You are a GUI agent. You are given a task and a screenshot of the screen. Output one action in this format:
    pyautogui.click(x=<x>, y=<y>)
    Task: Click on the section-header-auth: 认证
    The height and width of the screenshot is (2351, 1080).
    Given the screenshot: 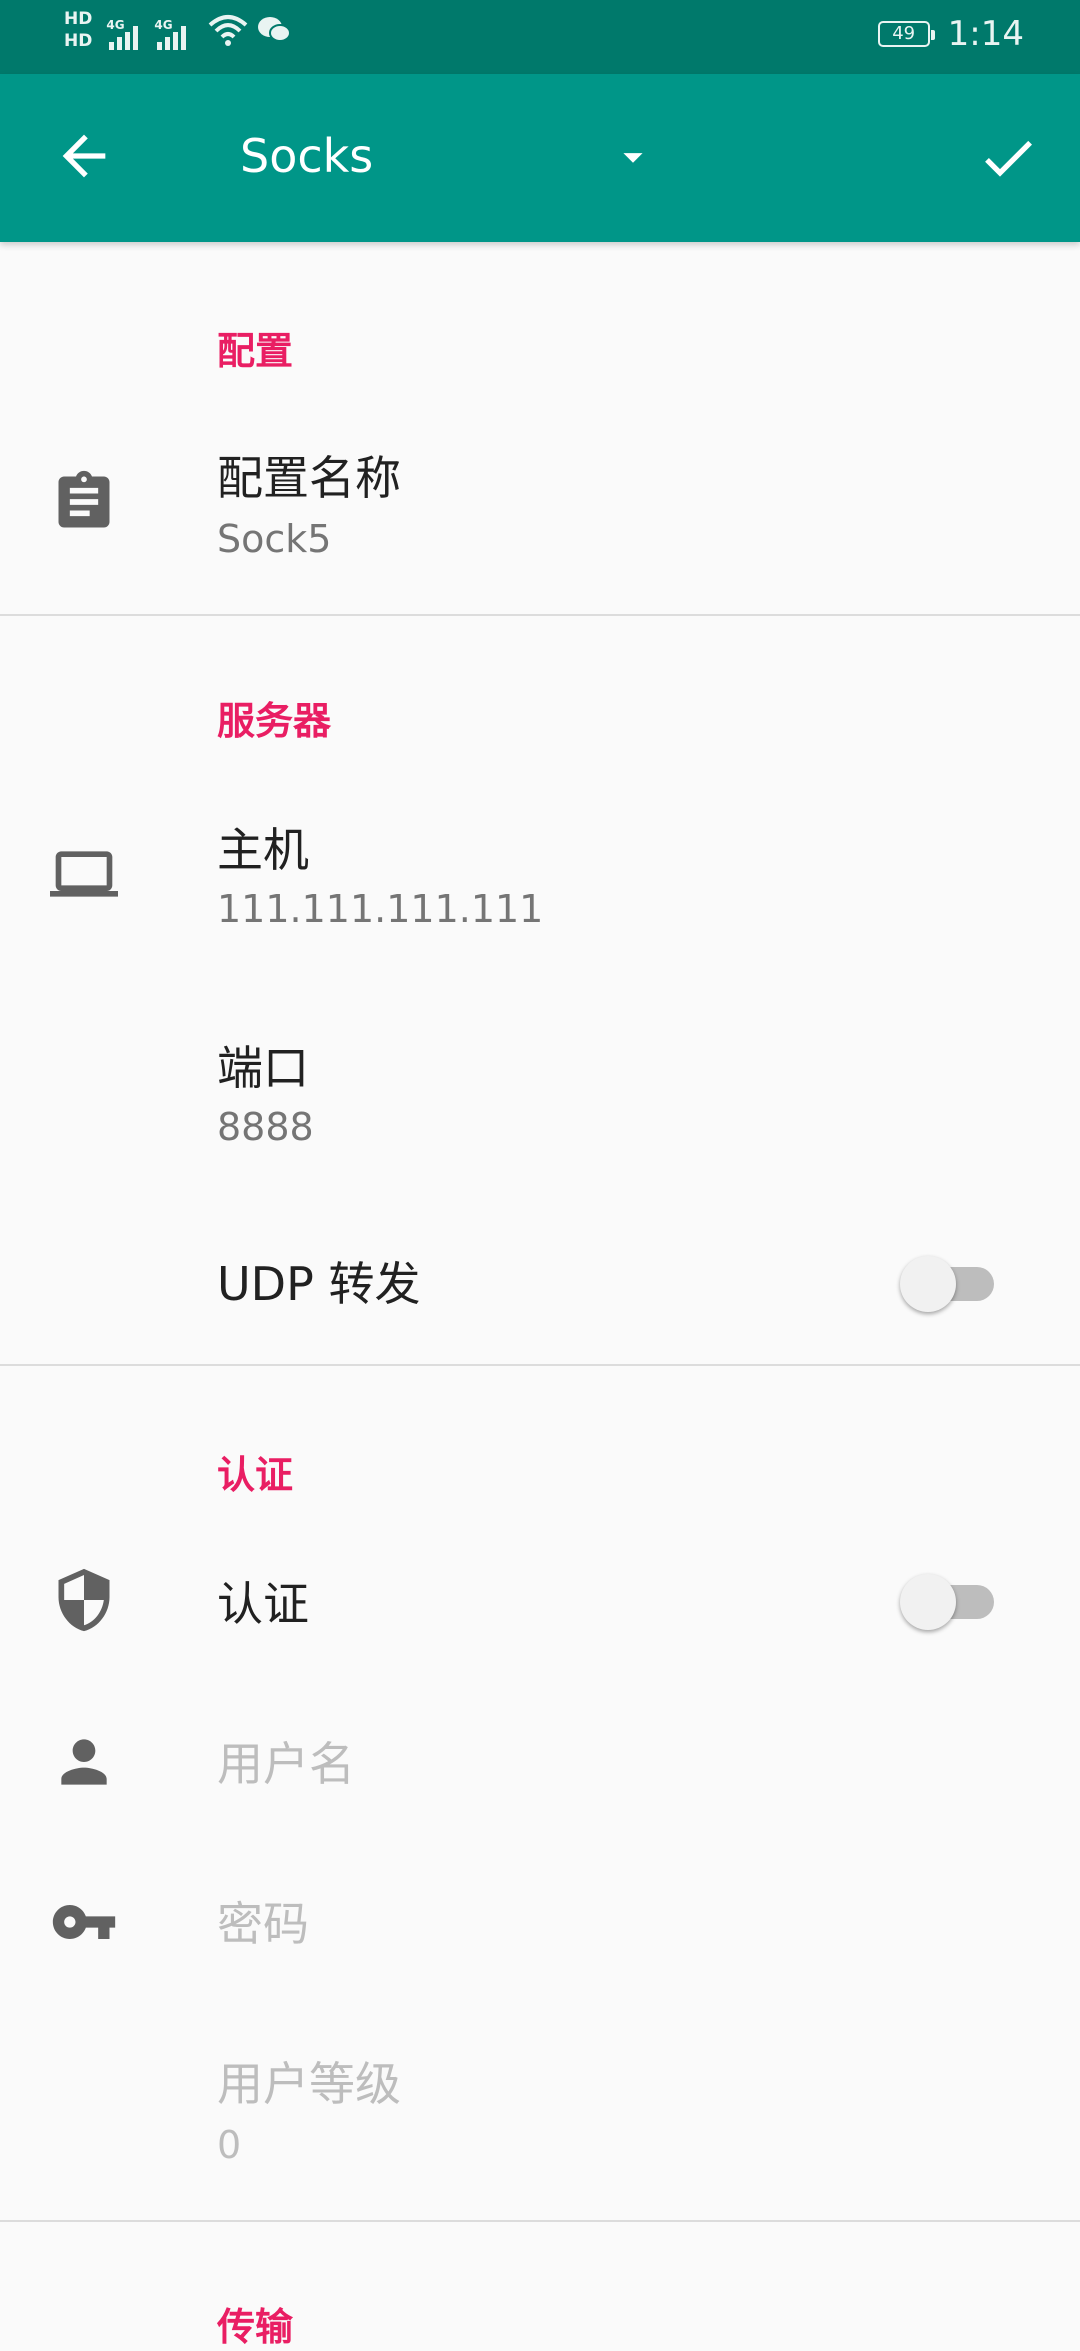 What is the action you would take?
    pyautogui.click(x=255, y=1475)
    